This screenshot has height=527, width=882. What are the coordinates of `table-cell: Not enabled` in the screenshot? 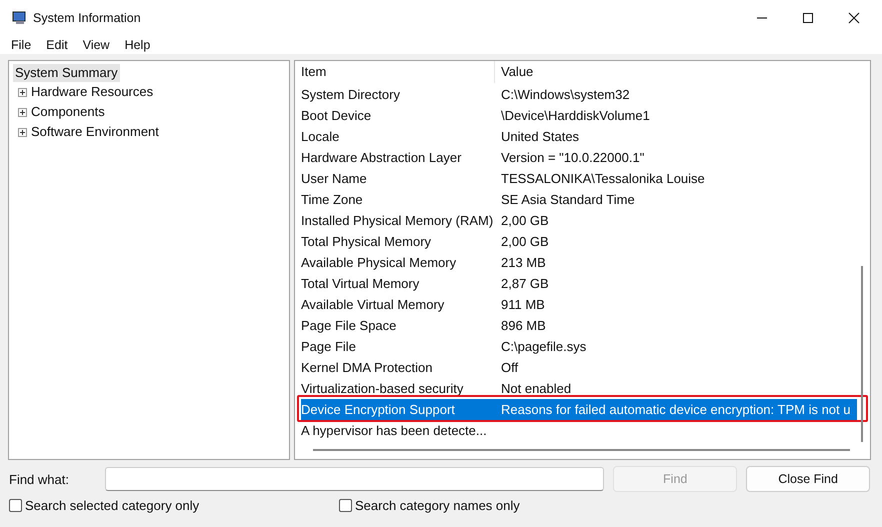 It's located at (536, 388).